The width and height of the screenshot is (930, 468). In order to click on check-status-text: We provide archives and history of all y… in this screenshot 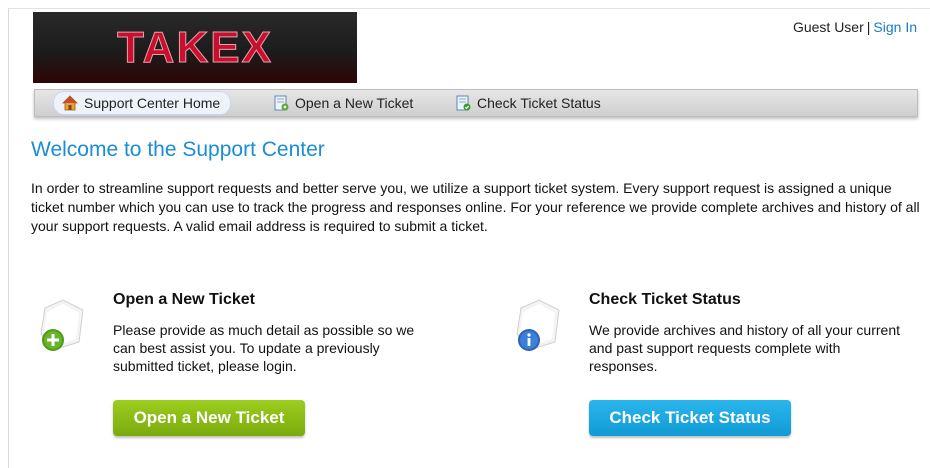, I will do `click(744, 348)`.